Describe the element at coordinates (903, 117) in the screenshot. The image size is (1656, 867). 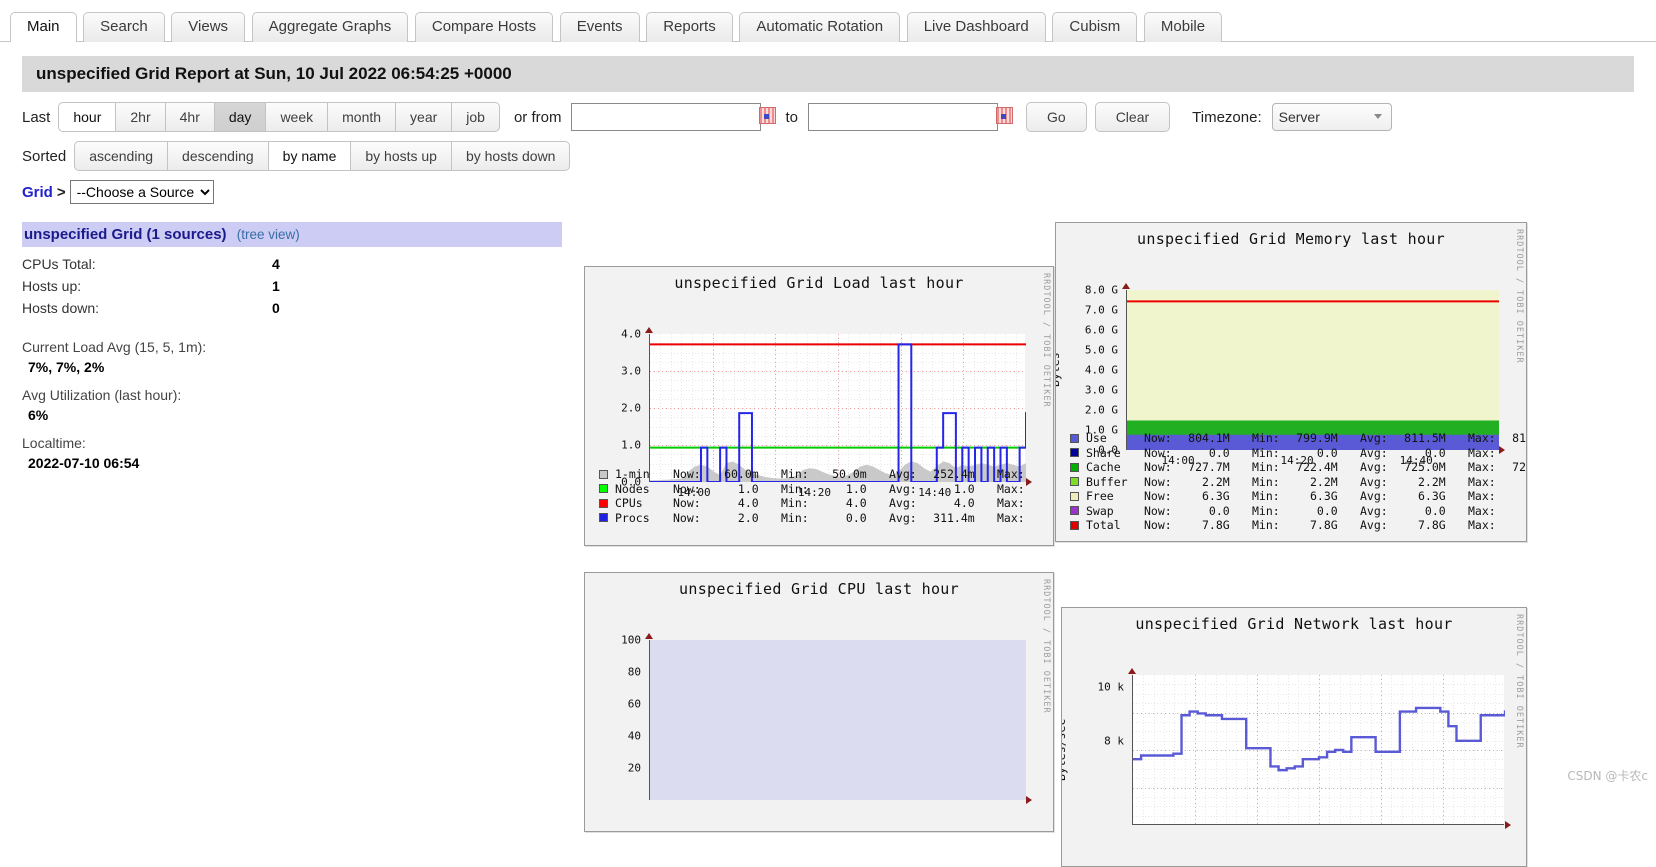
I see `to-date-input` at that location.